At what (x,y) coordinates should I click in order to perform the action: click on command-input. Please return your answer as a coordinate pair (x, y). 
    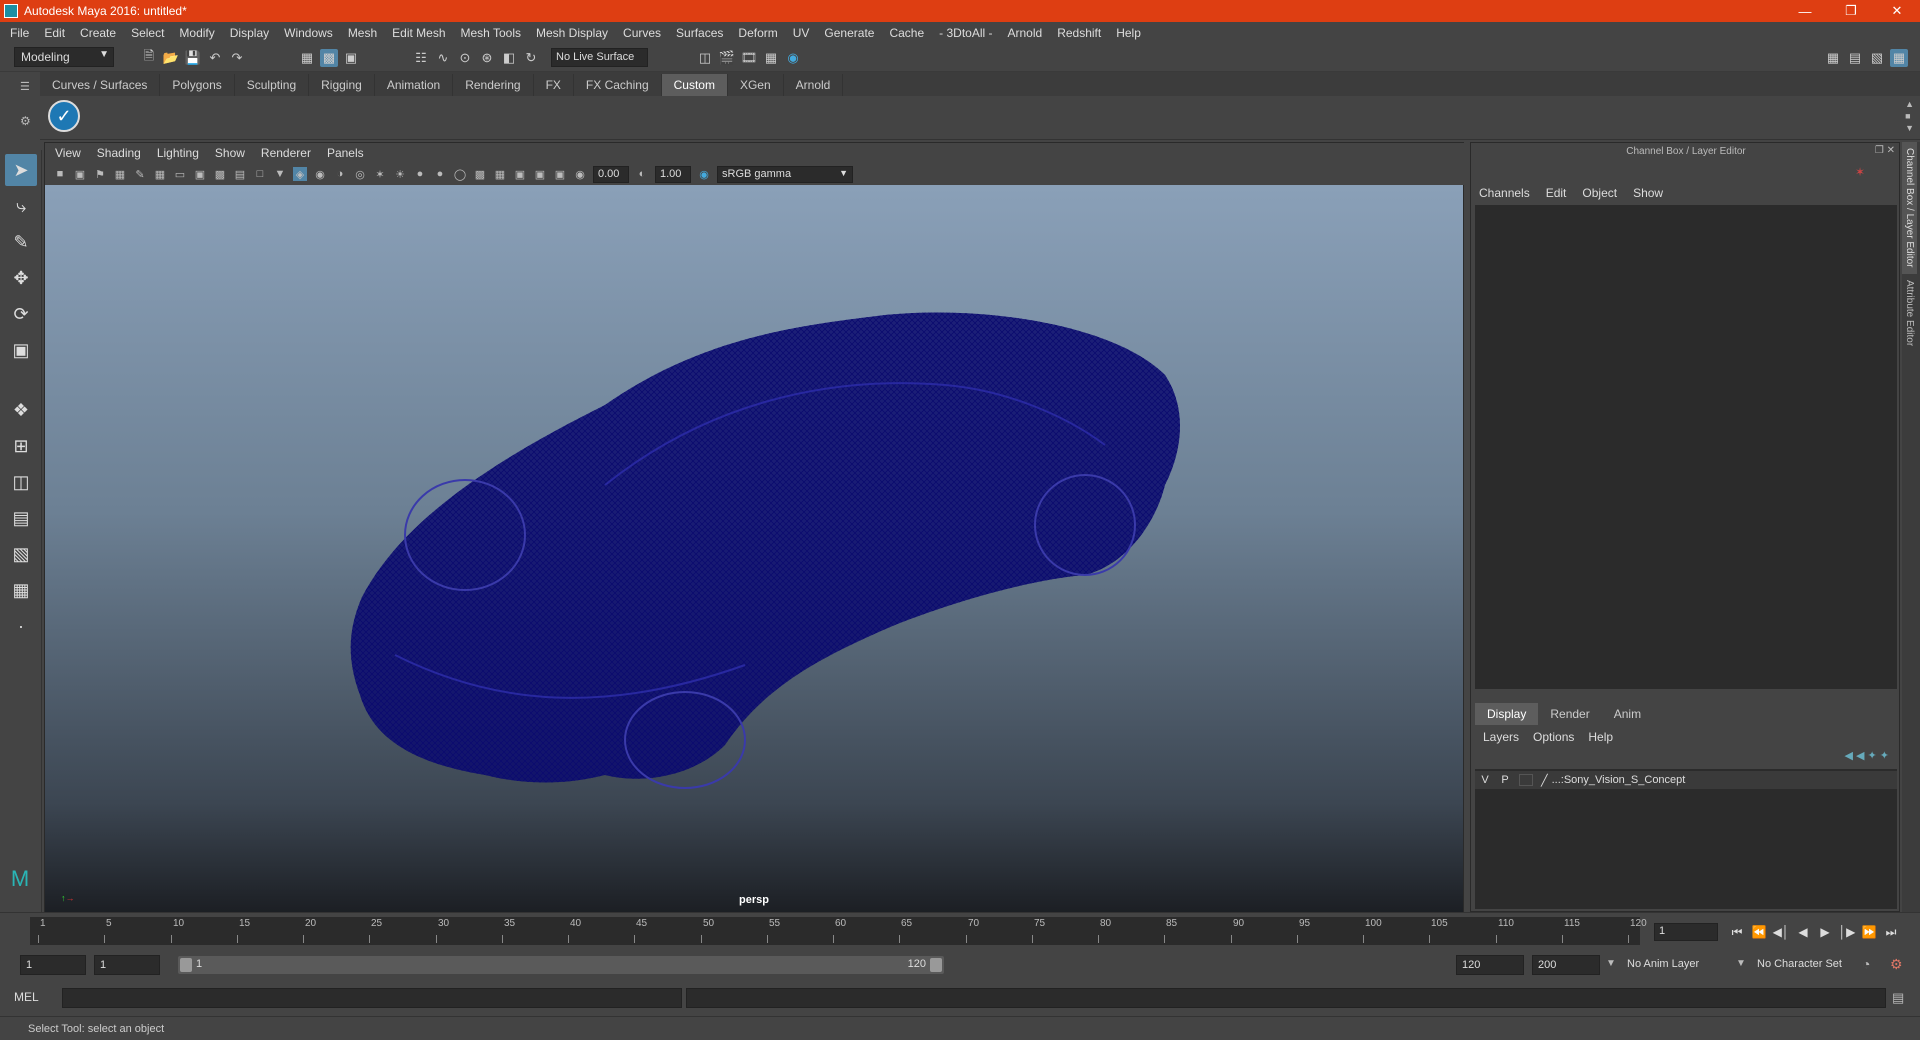
    Looking at the image, I should click on (372, 998).